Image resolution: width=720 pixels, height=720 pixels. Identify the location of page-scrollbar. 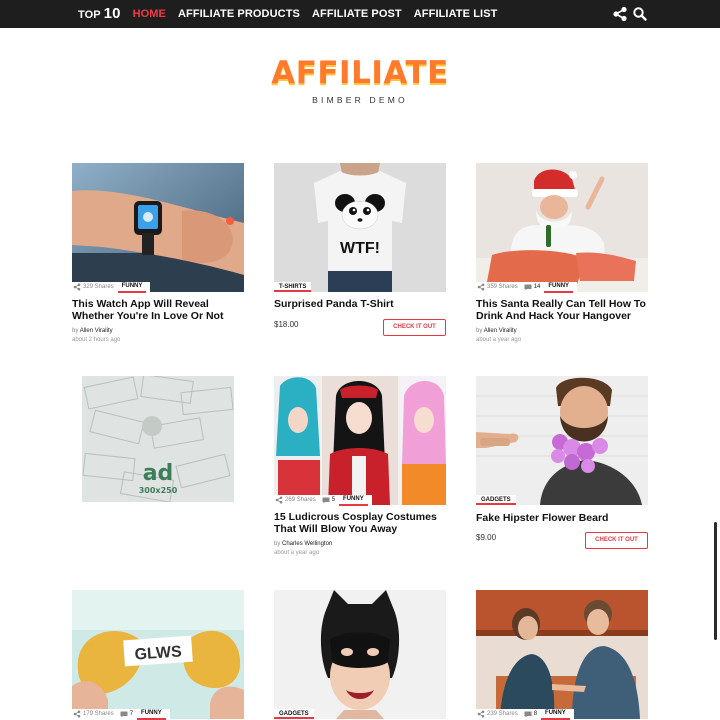
(715, 581).